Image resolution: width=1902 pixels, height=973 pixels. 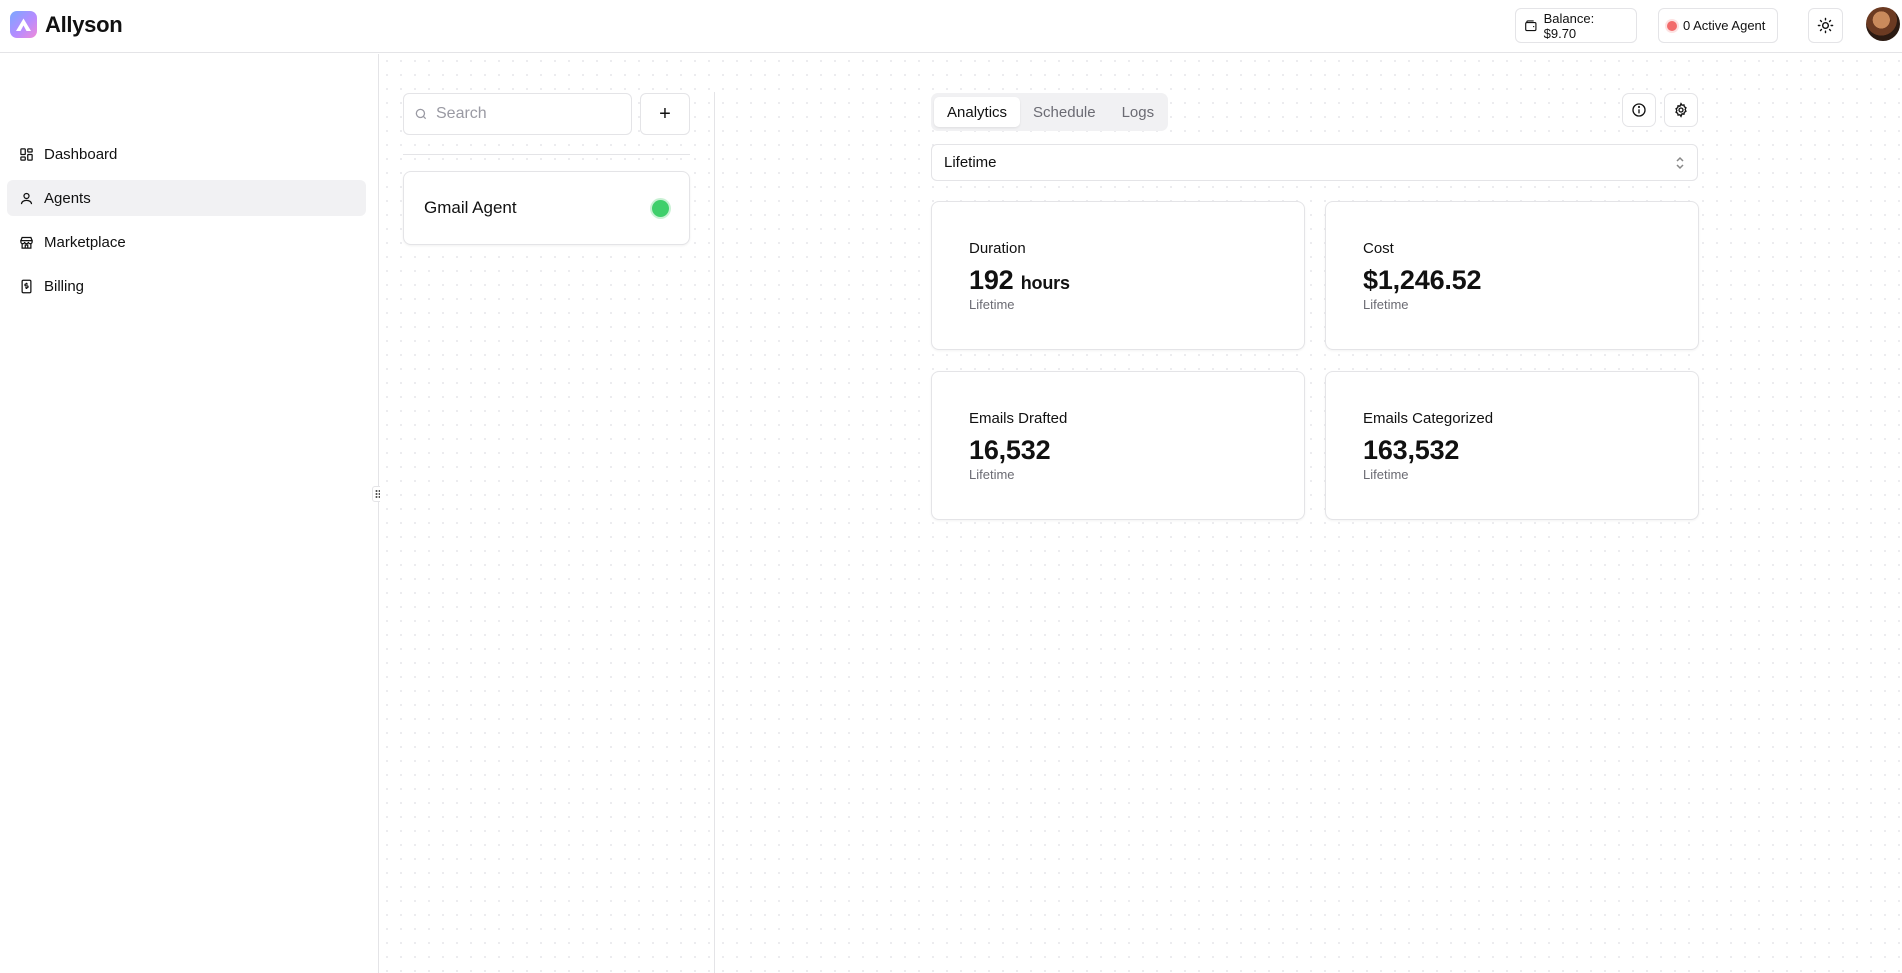 What do you see at coordinates (67, 198) in the screenshot?
I see `sidebar-item-label: Agents` at bounding box center [67, 198].